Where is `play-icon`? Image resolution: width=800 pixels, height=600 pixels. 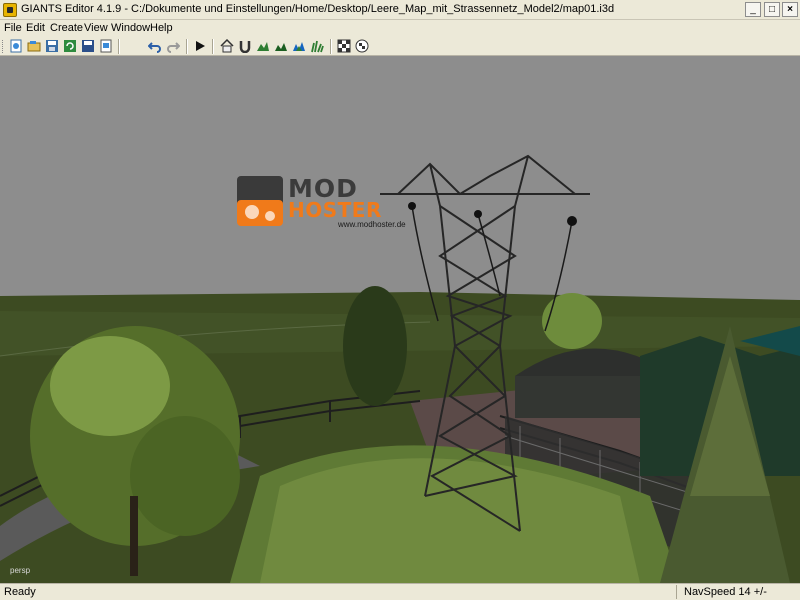
play-icon is located at coordinates (200, 46).